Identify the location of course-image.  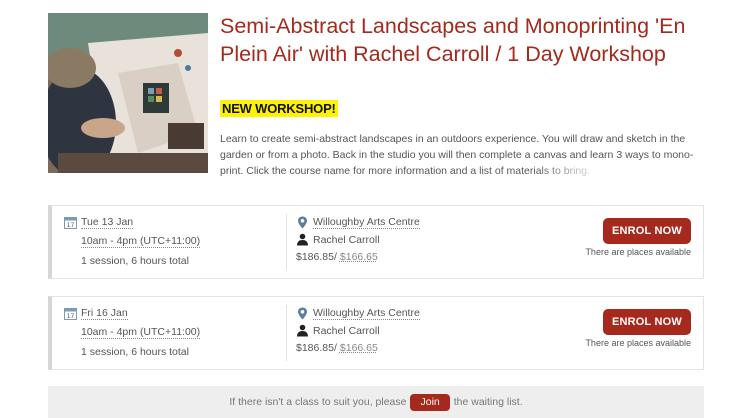
(128, 93).